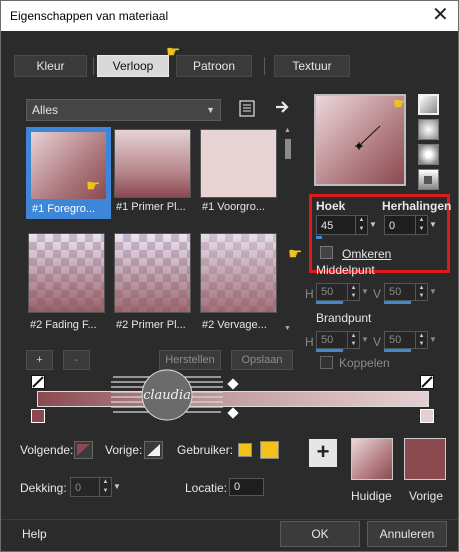 Image resolution: width=459 pixels, height=552 pixels. I want to click on current-label: Huidige, so click(371, 496).